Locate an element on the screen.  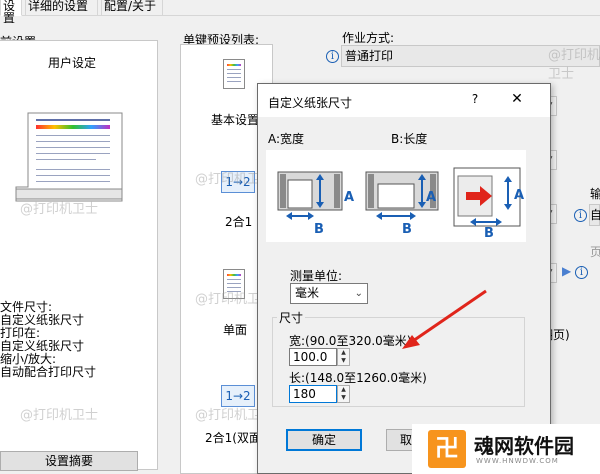
preset-item-label: 2合1 is located at coordinates (239, 222).